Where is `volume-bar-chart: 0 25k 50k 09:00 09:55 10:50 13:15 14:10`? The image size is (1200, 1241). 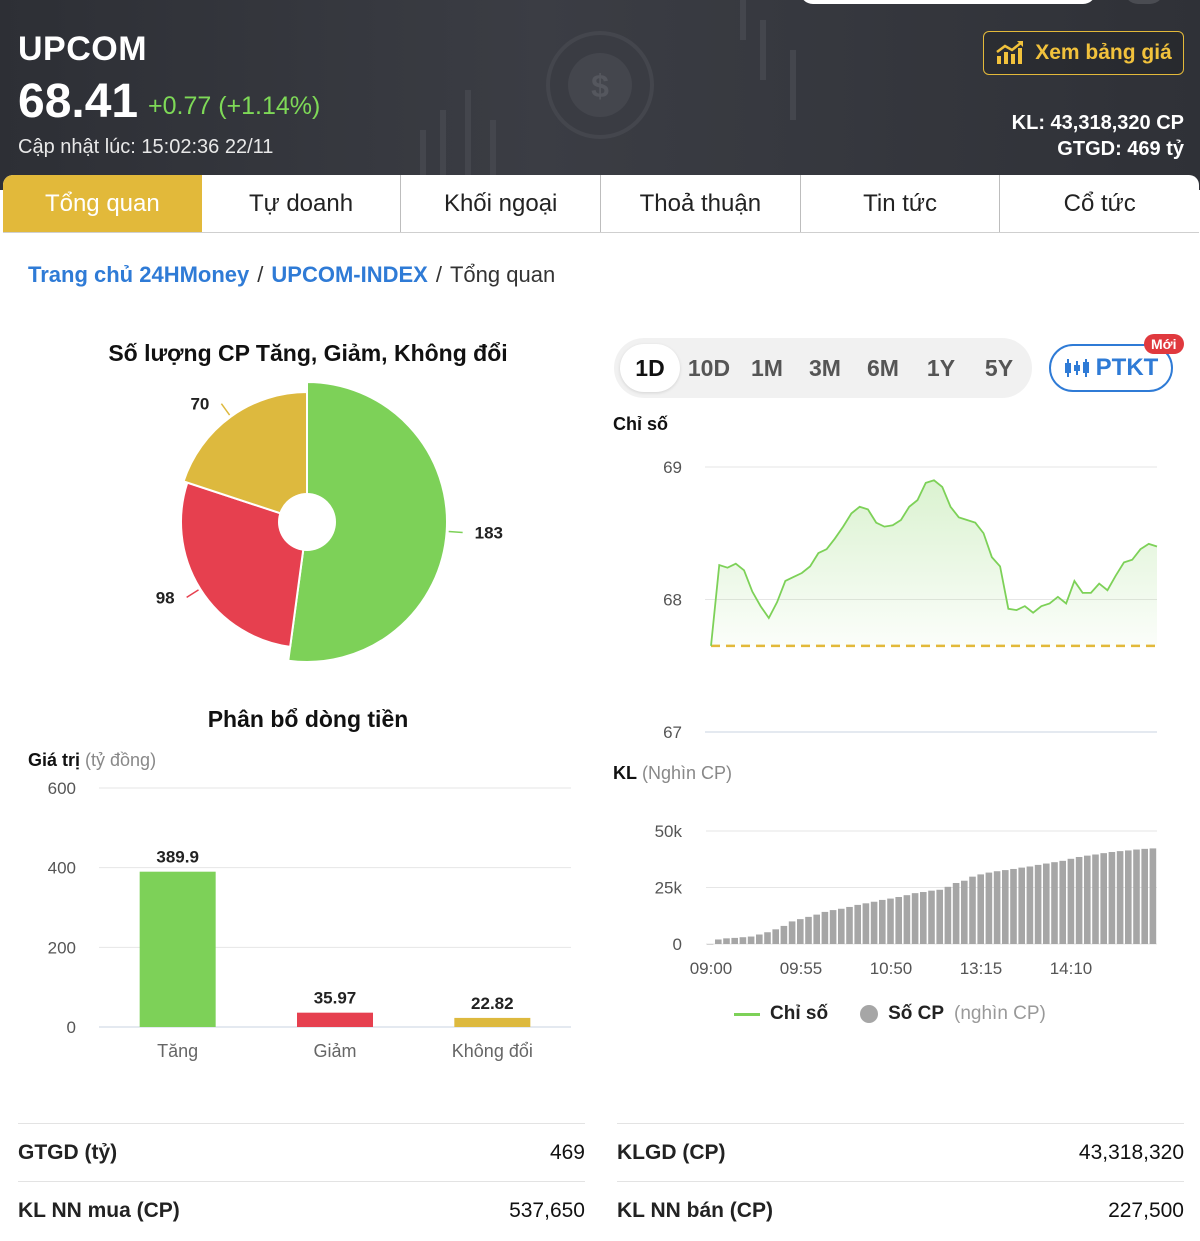 volume-bar-chart: 0 25k 50k 09:00 09:55 10:50 13:15 14:10 is located at coordinates (906, 900).